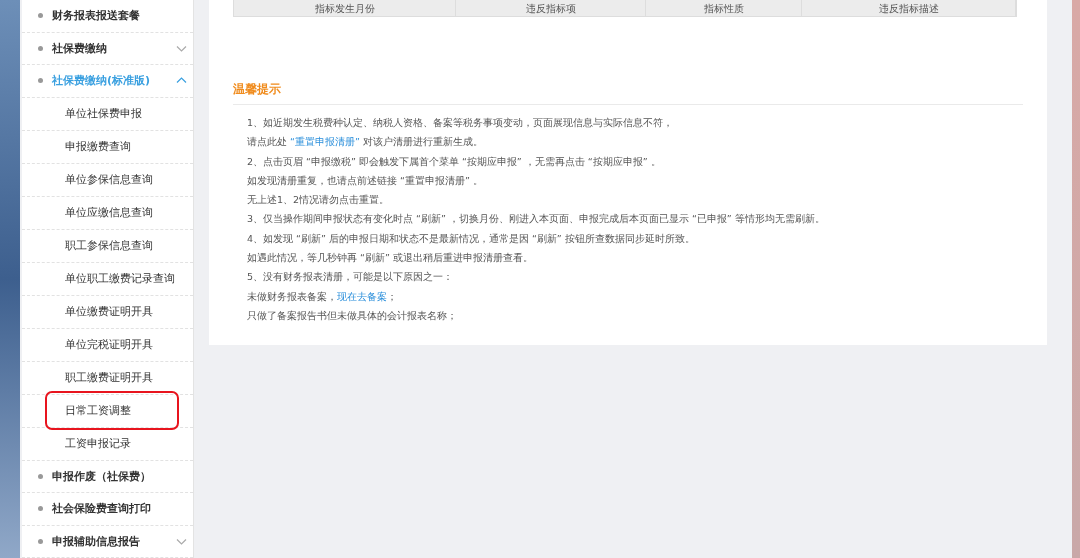  I want to click on tip-line: 5、没有财务报表清册，可能是以下原因之一：, so click(350, 277).